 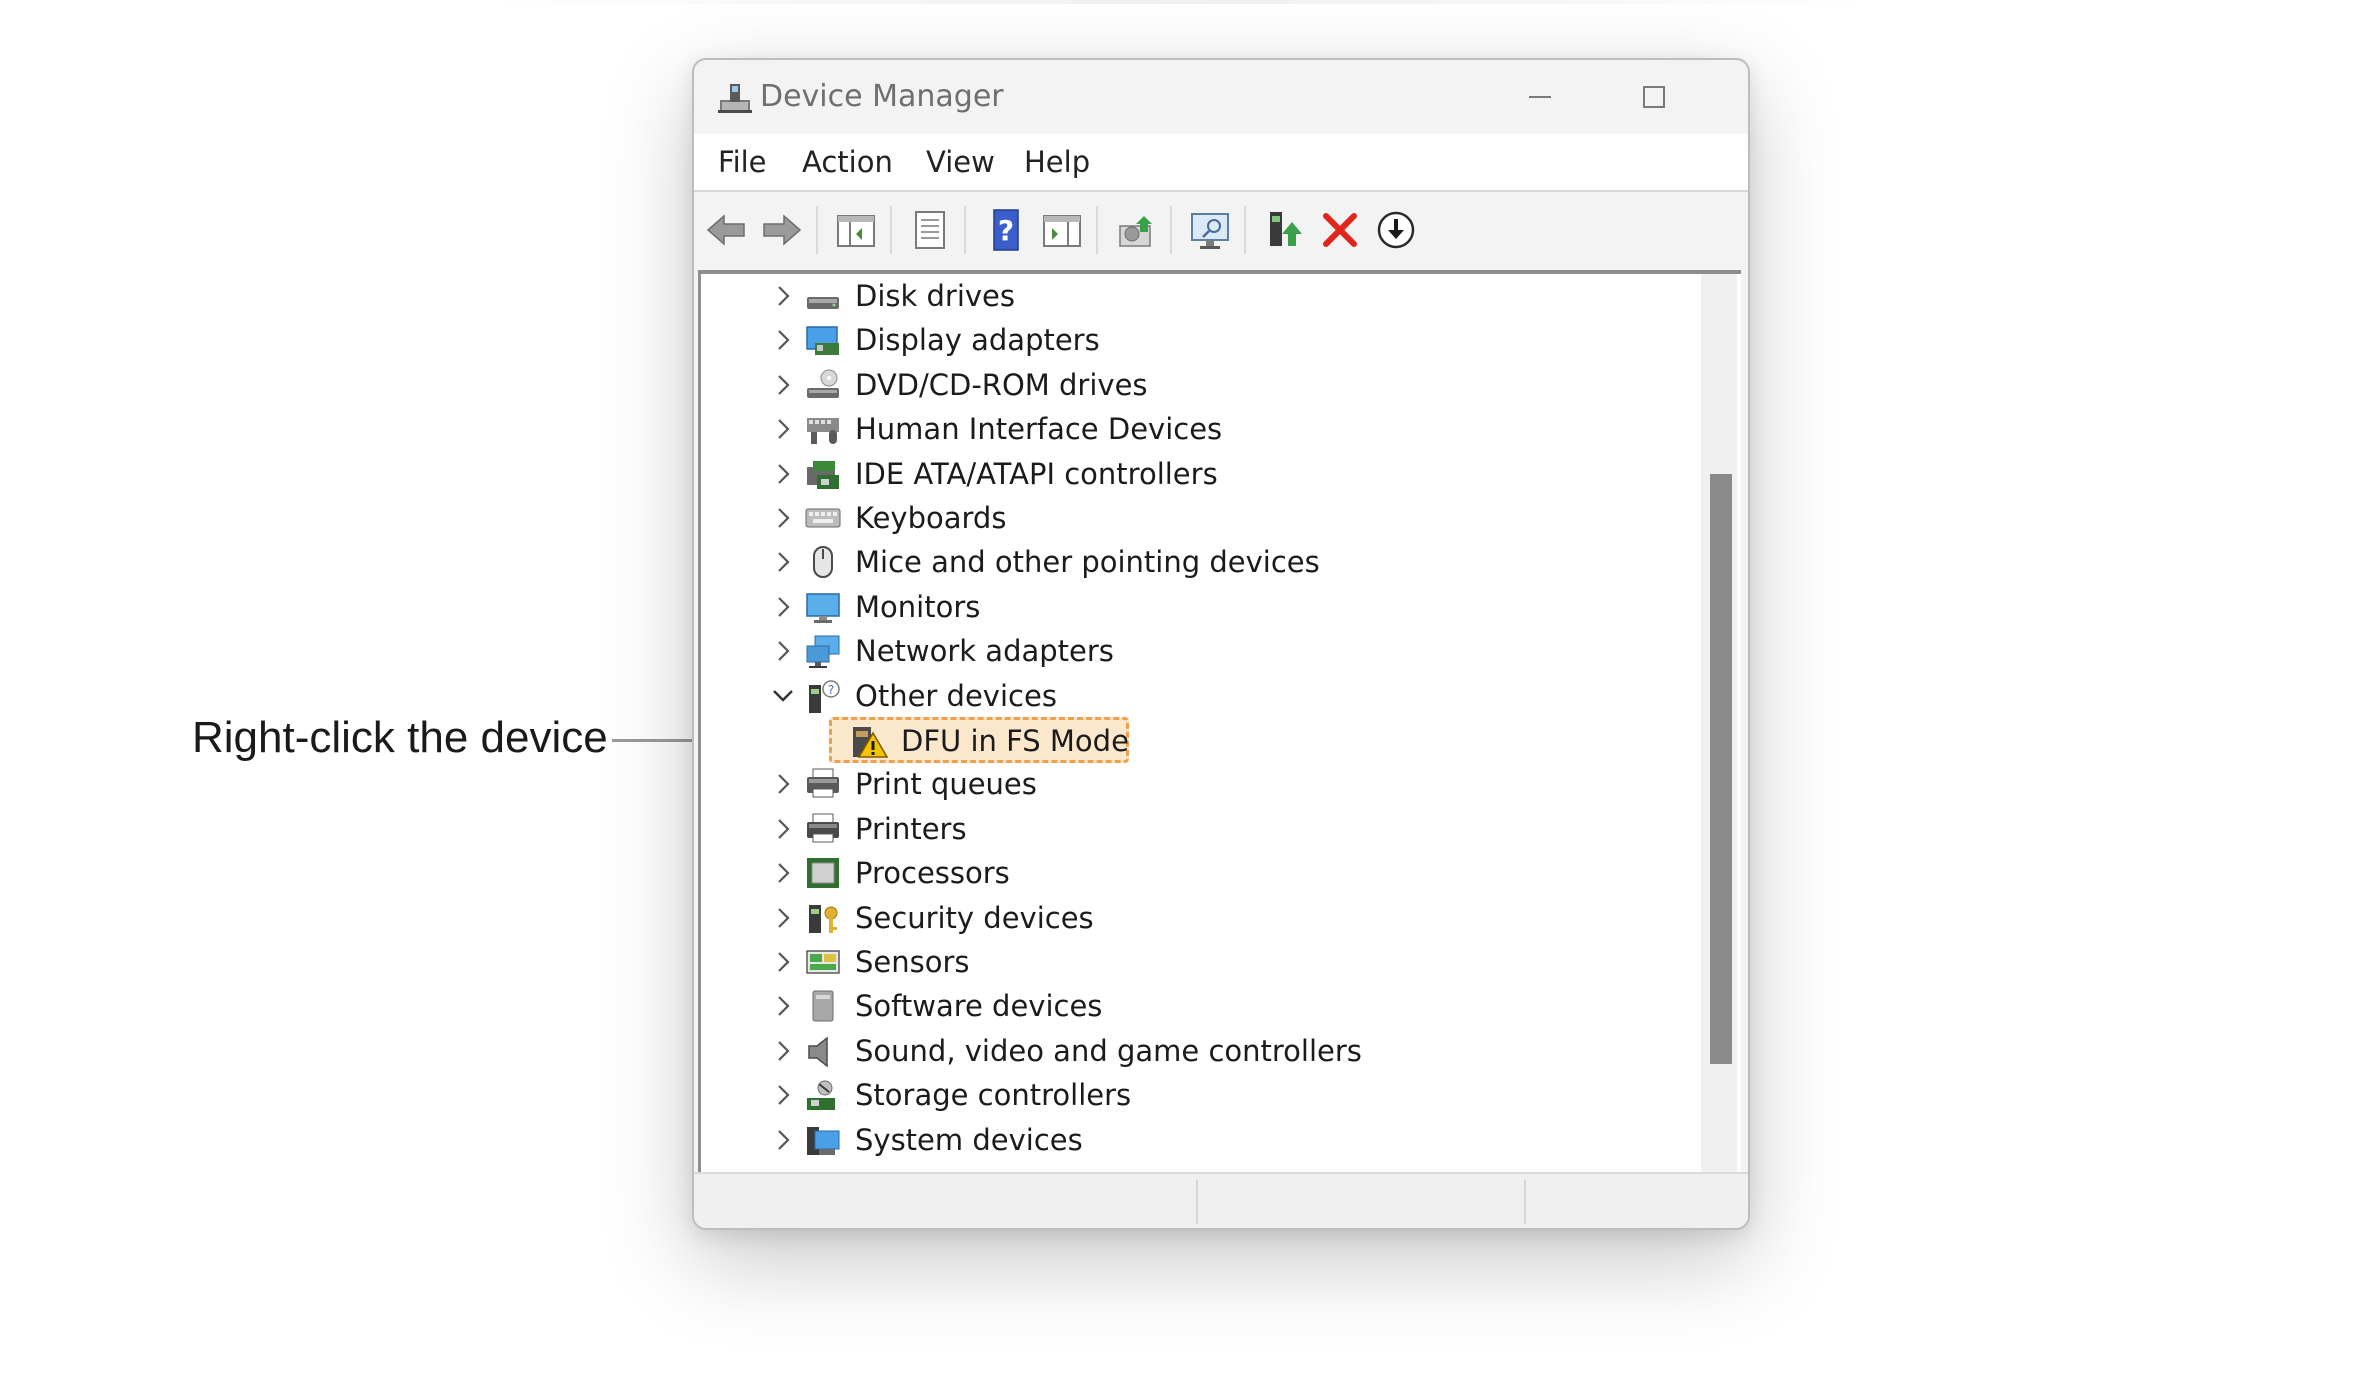 I want to click on tree-item-storage-controllers: Storage controllers, so click(x=1196, y=1095).